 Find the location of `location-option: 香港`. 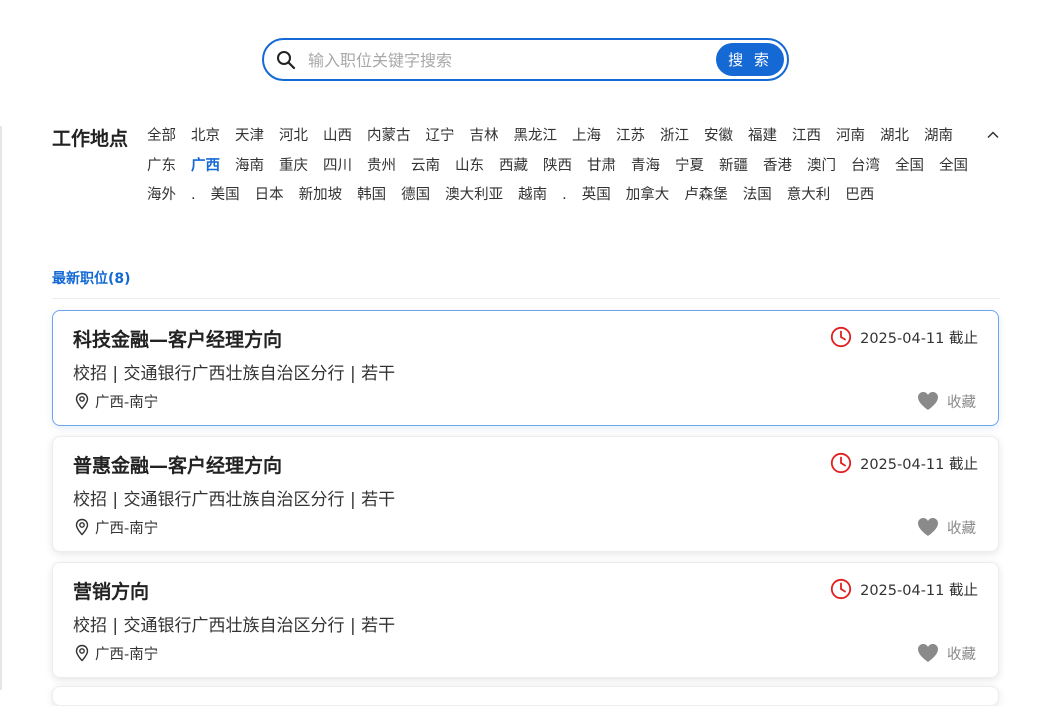

location-option: 香港 is located at coordinates (778, 168).